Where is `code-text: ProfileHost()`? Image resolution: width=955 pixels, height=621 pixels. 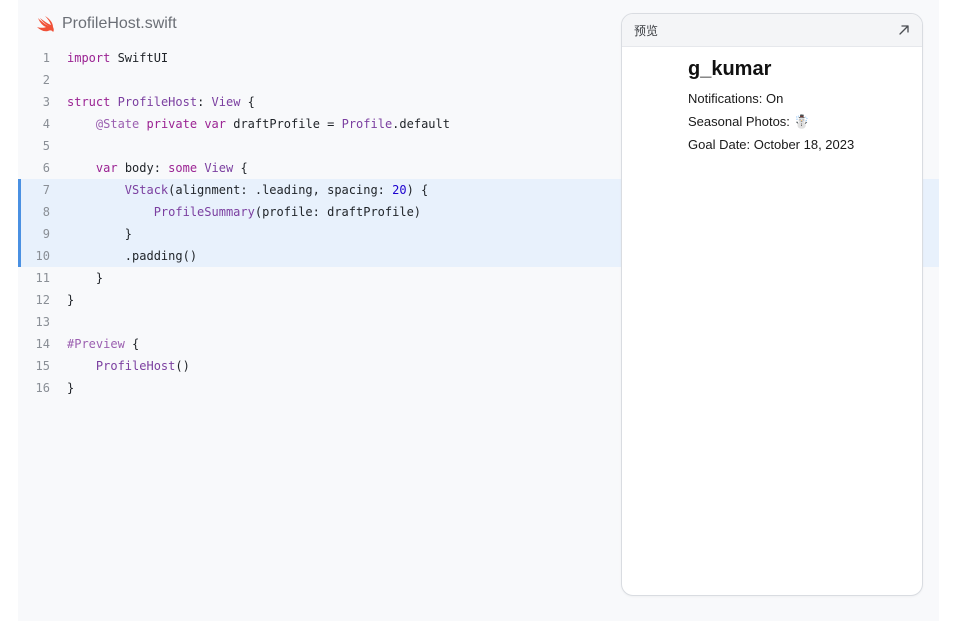 code-text: ProfileHost() is located at coordinates (128, 366).